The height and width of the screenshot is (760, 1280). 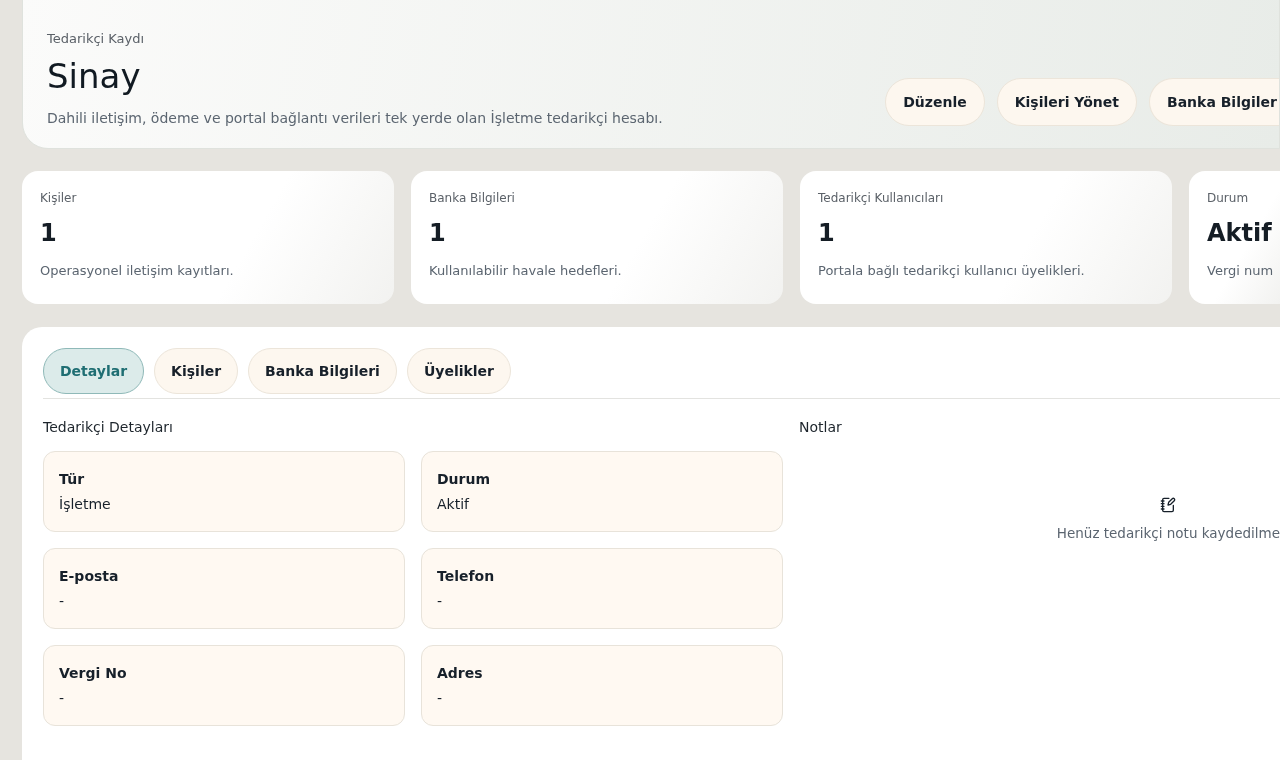 What do you see at coordinates (454, 504) in the screenshot?
I see `field-value: Aktif` at bounding box center [454, 504].